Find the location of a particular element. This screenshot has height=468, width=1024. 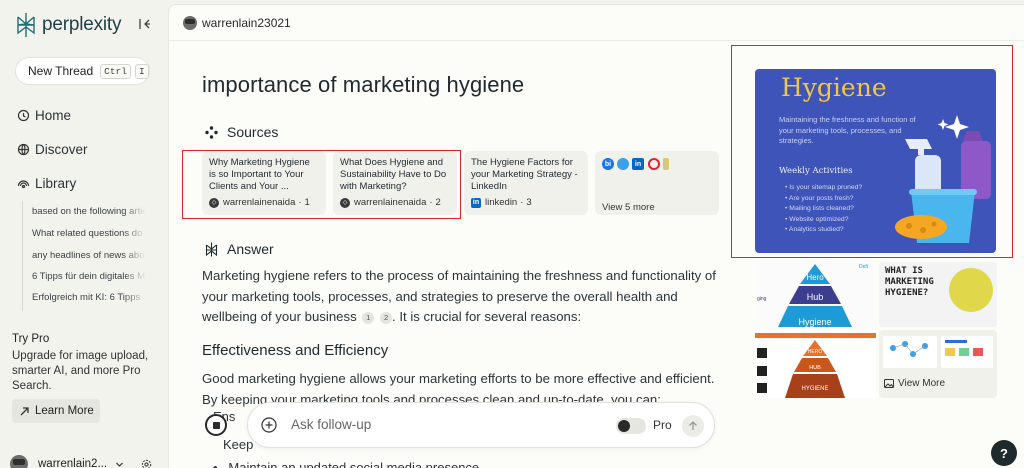

answer-heading-label: Answer is located at coordinates (250, 249).